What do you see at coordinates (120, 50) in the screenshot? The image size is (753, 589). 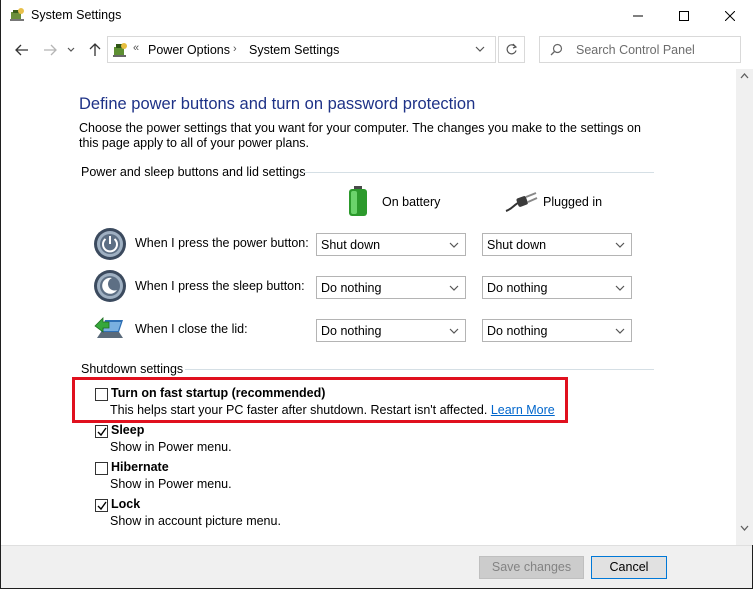 I see `control-panel-icon` at bounding box center [120, 50].